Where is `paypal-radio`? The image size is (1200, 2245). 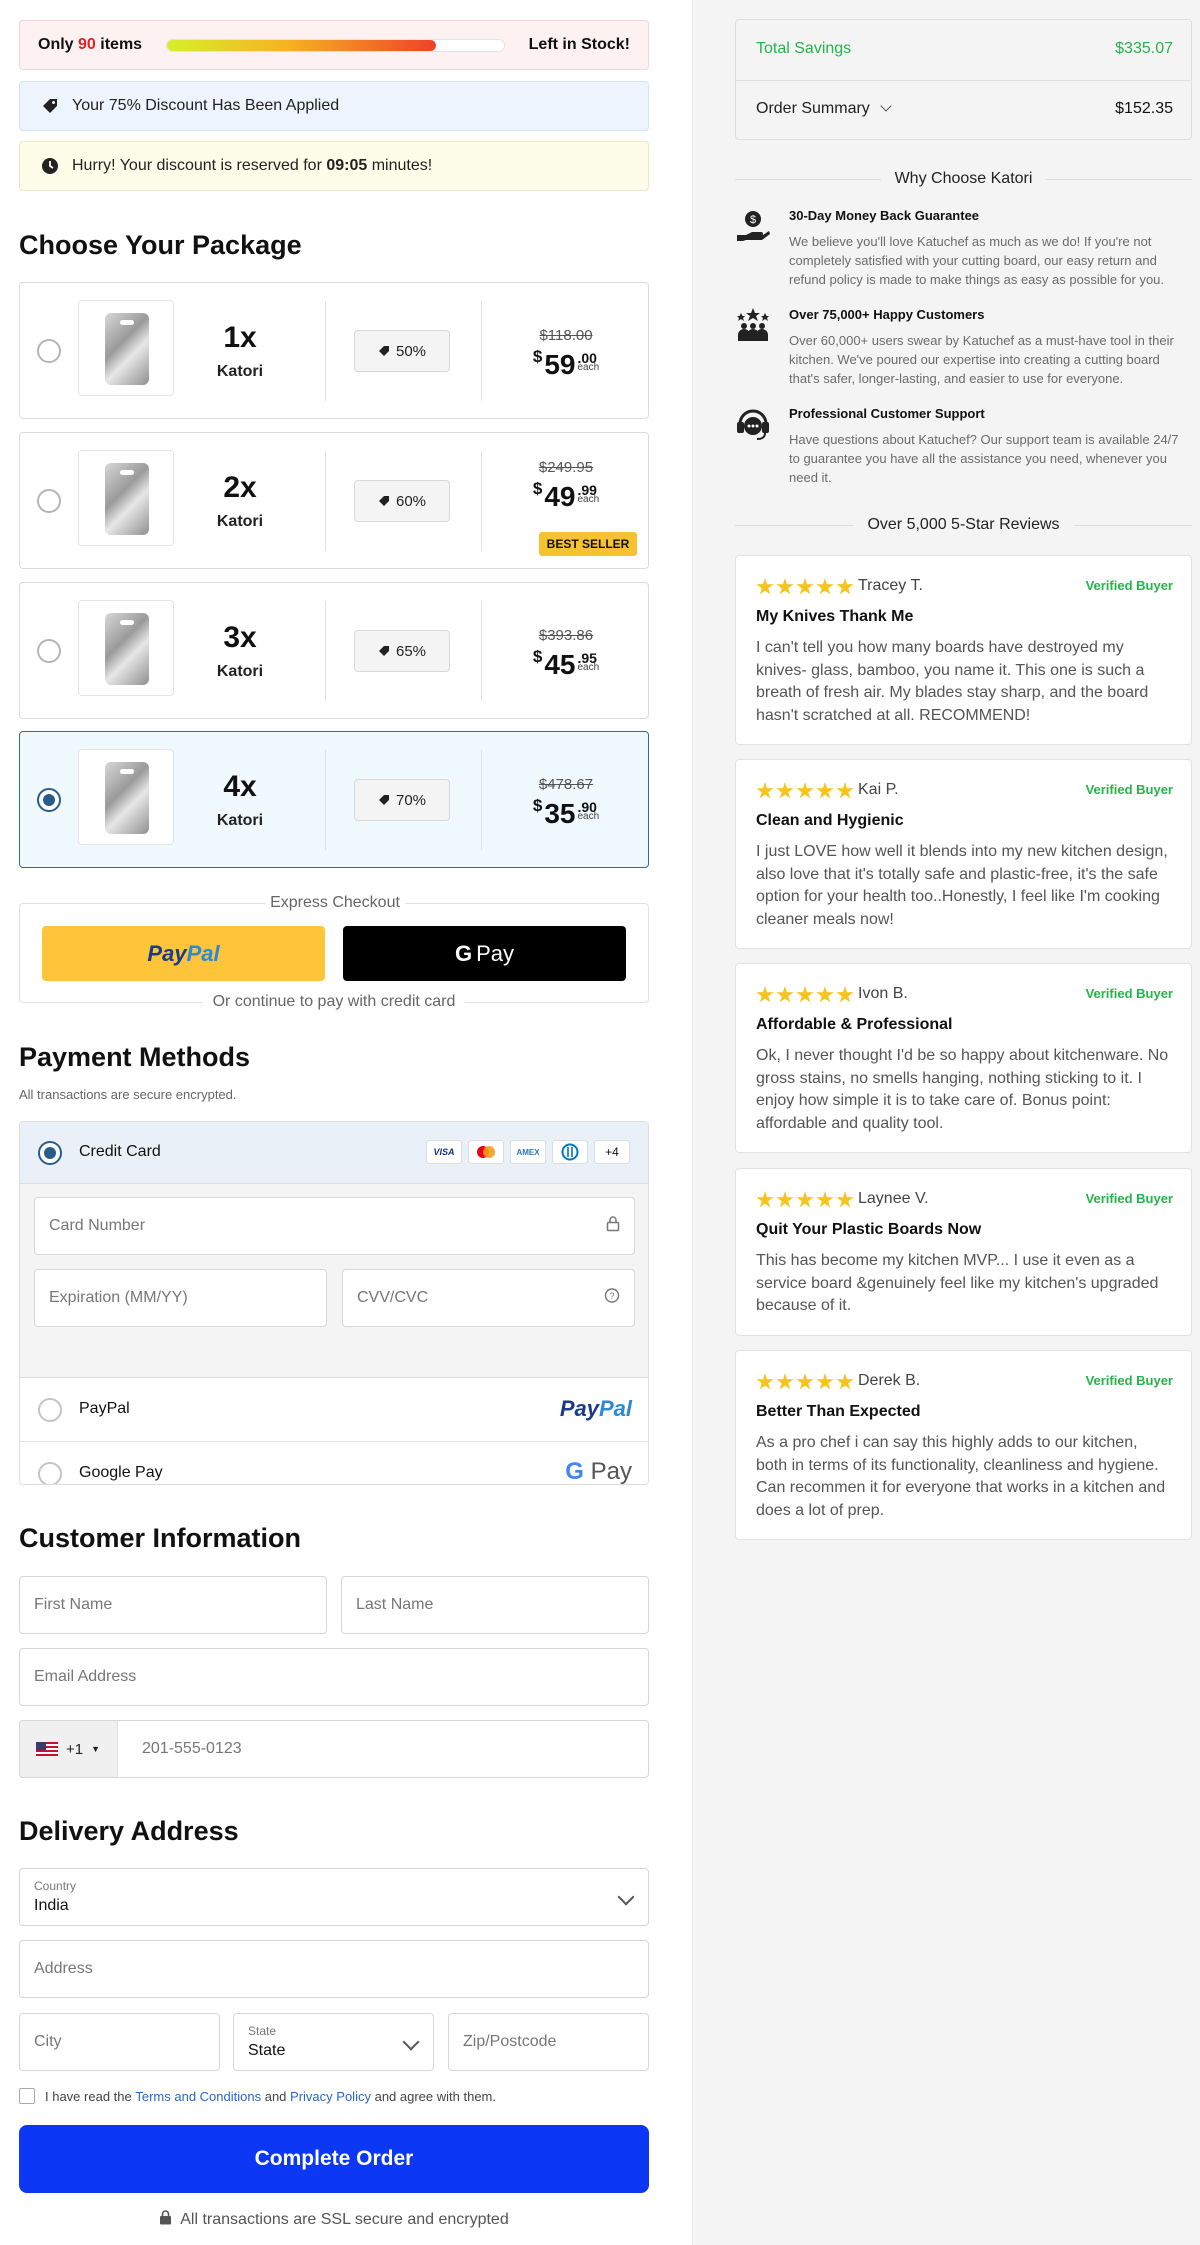 paypal-radio is located at coordinates (50, 1410).